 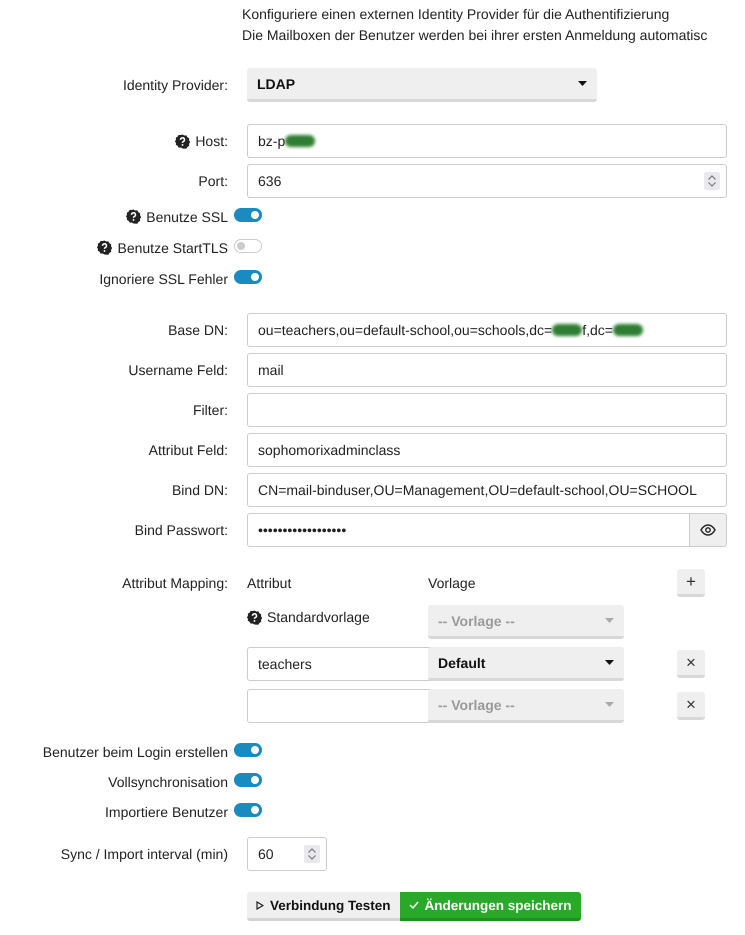 I want to click on text-field: sophomorixadminclass, so click(x=487, y=450).